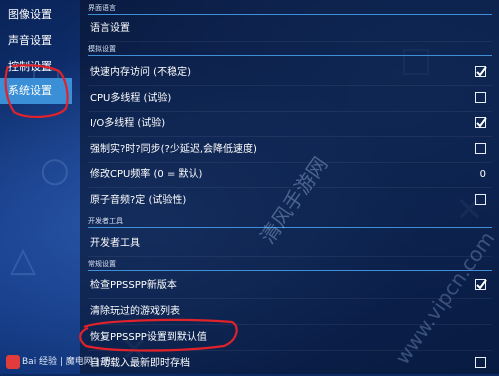 Image resolution: width=499 pixels, height=376 pixels. I want to click on atomic-audio-lock-checkbox, so click(480, 199).